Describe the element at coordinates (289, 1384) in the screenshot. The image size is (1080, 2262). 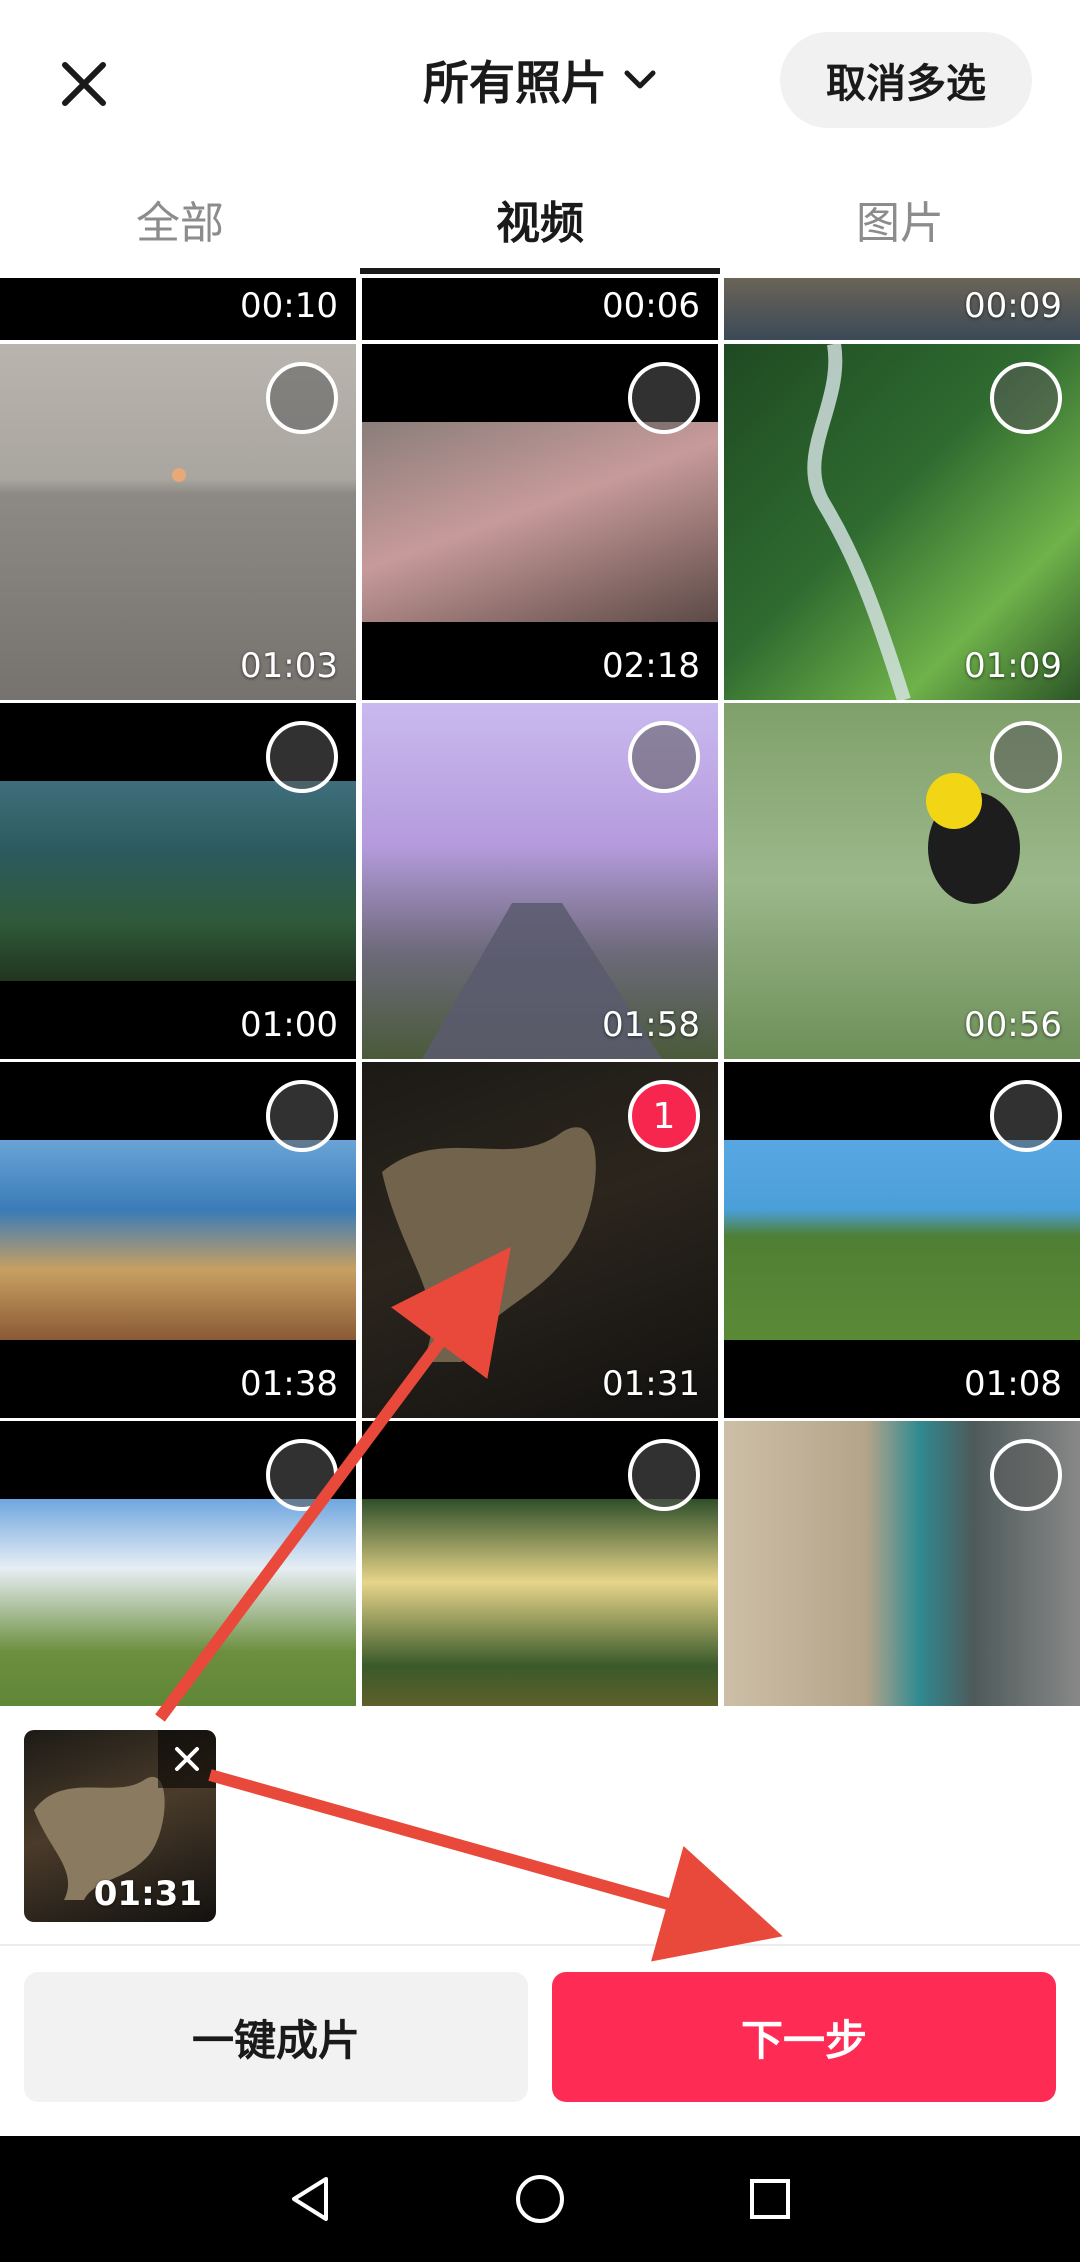
I see `video-duration: 01:38` at that location.